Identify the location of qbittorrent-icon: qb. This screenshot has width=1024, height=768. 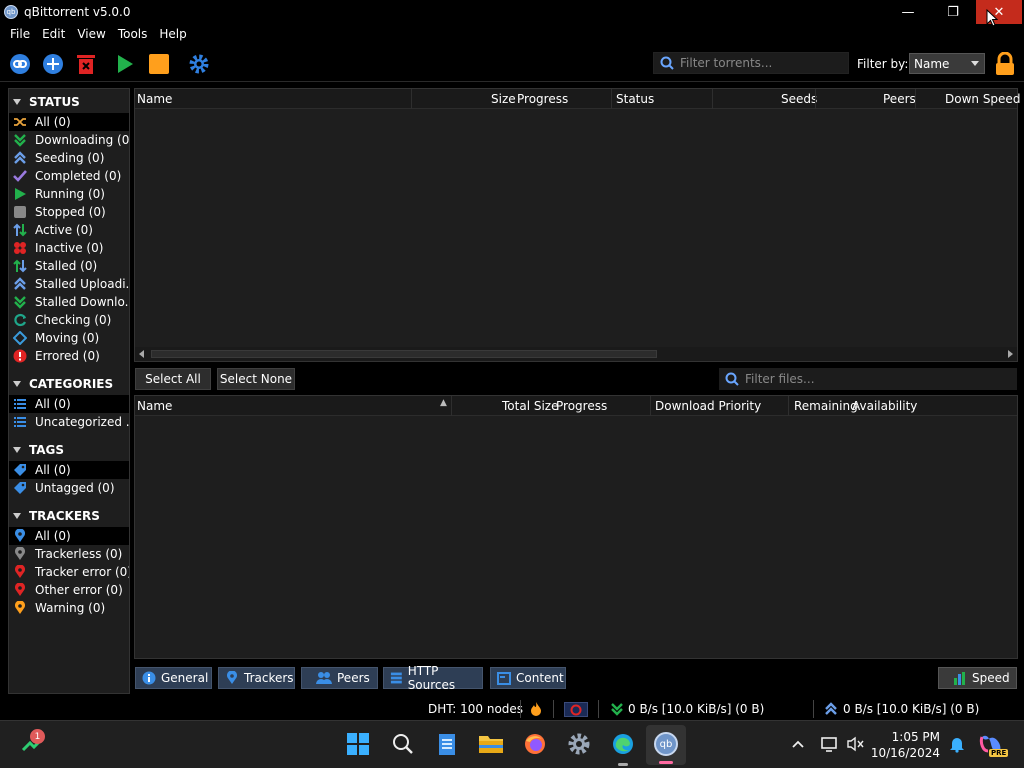
(666, 744).